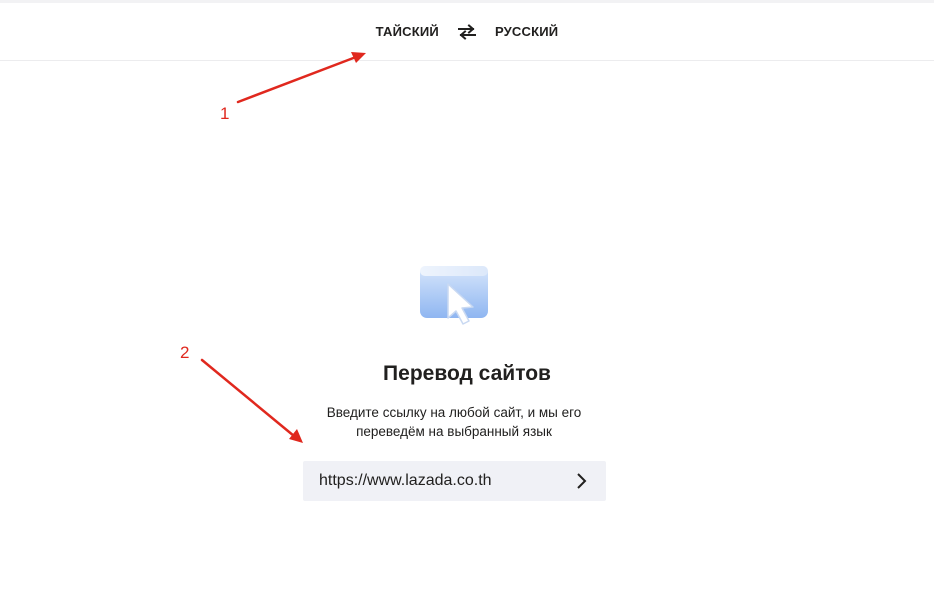  Describe the element at coordinates (467, 373) in the screenshot. I see `page-title: Перевод сайтов` at that location.